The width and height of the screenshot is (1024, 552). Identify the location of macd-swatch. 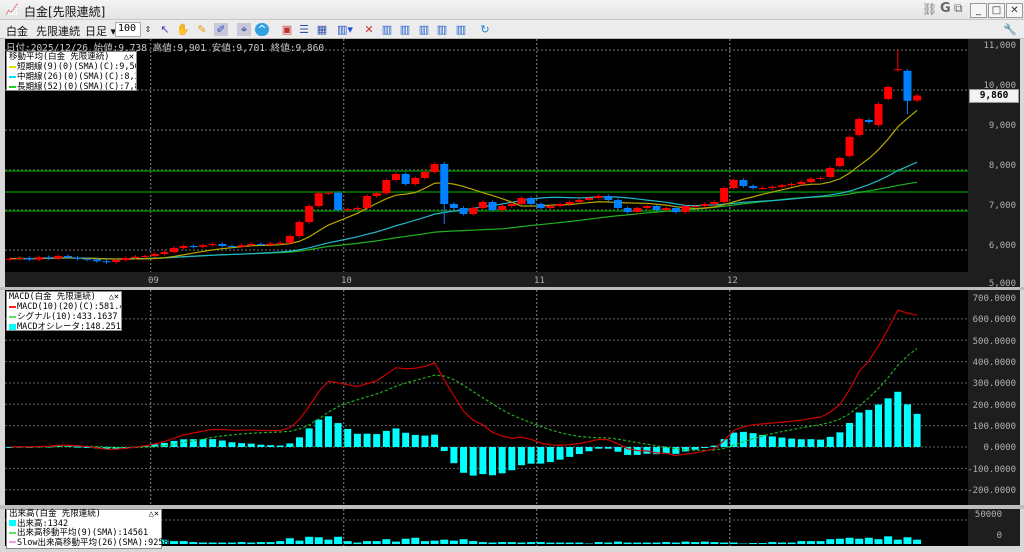
(12, 306).